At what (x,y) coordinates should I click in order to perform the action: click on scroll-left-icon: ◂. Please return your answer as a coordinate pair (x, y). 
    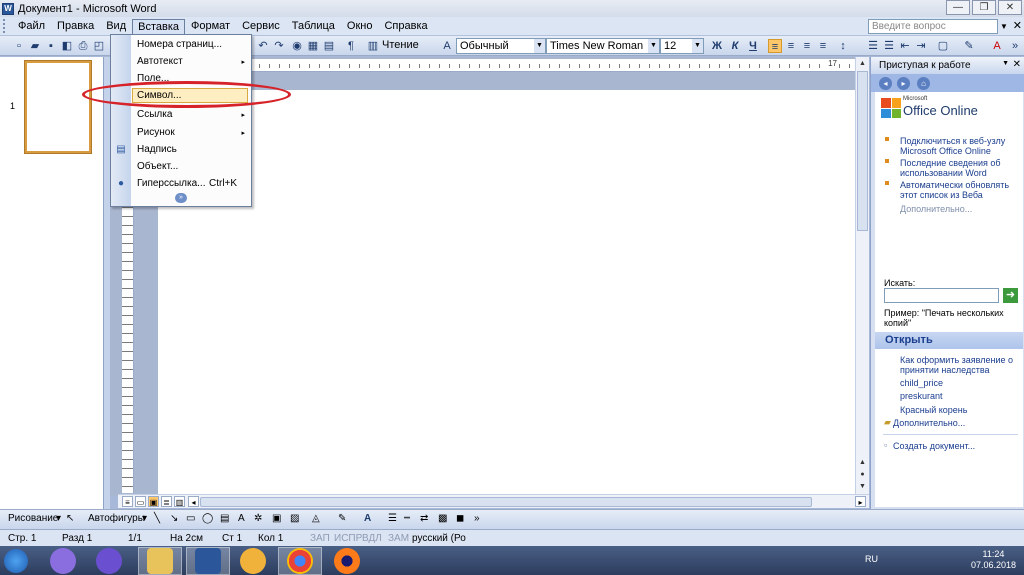
    Looking at the image, I should click on (193, 501).